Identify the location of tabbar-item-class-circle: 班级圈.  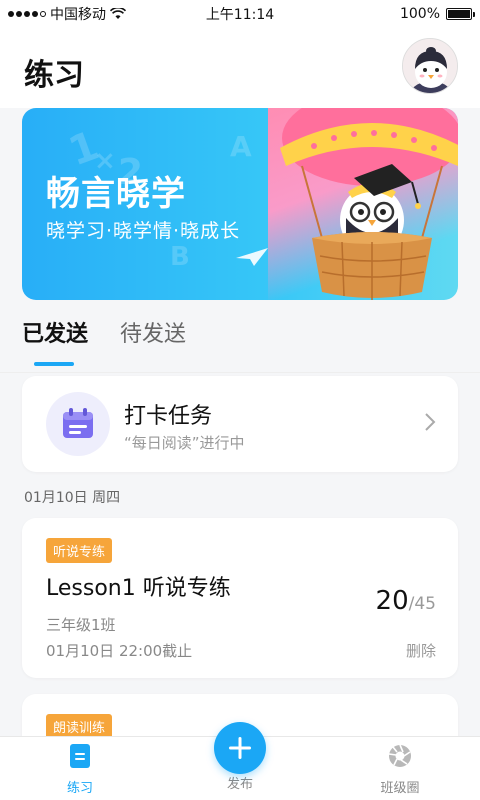
(400, 769).